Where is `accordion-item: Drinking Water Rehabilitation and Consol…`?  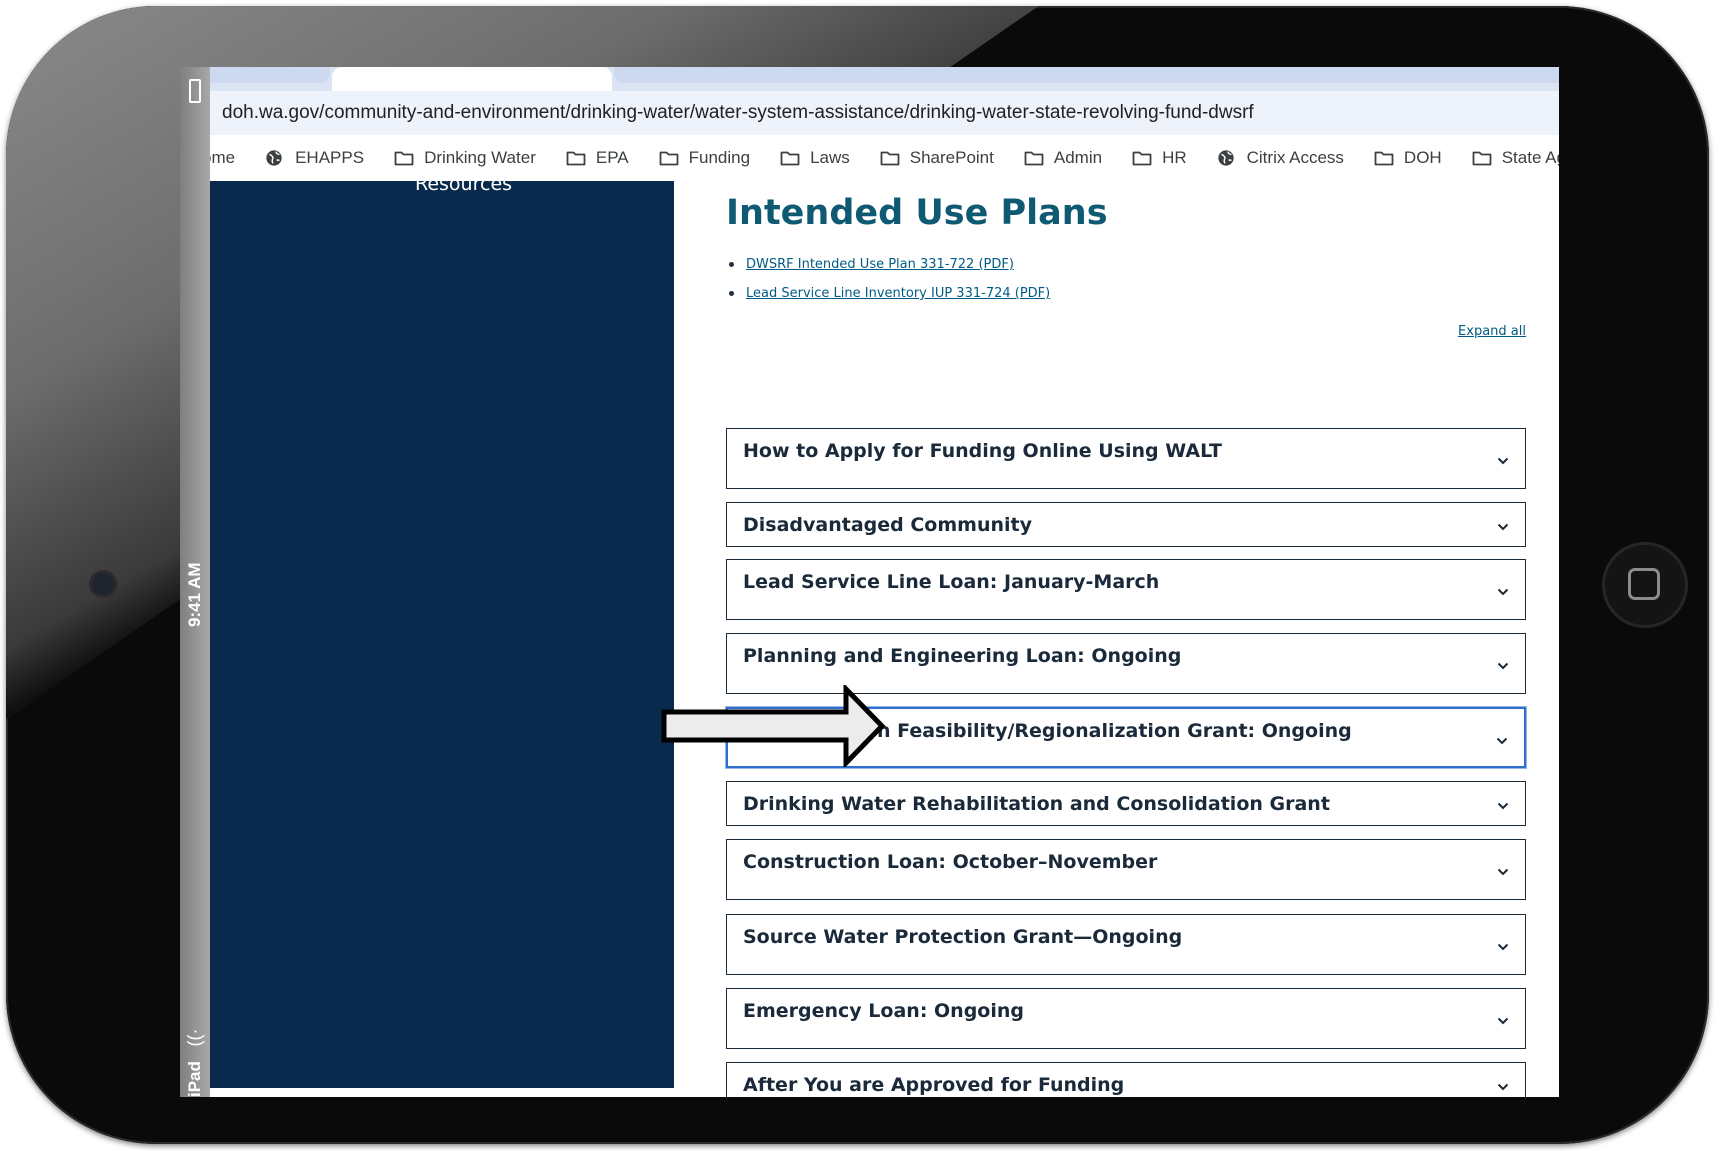
accordion-item: Drinking Water Rehabilitation and Consol… is located at coordinates (1126, 803).